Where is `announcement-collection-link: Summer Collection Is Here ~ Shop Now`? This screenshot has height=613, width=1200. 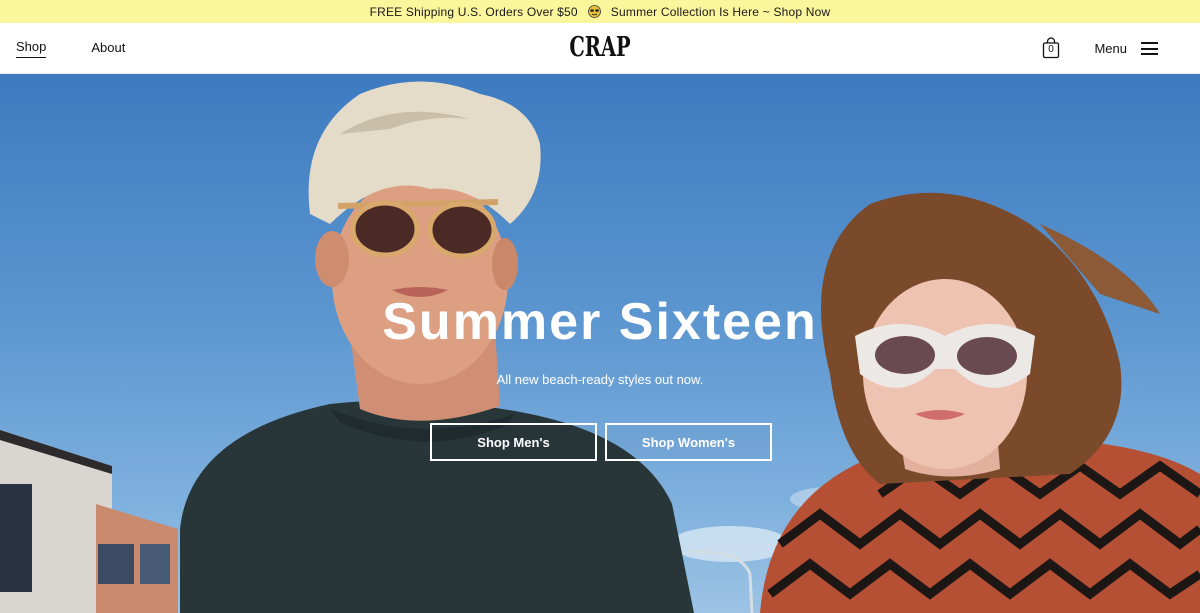
announcement-collection-link: Summer Collection Is Here ~ Shop Now is located at coordinates (721, 12).